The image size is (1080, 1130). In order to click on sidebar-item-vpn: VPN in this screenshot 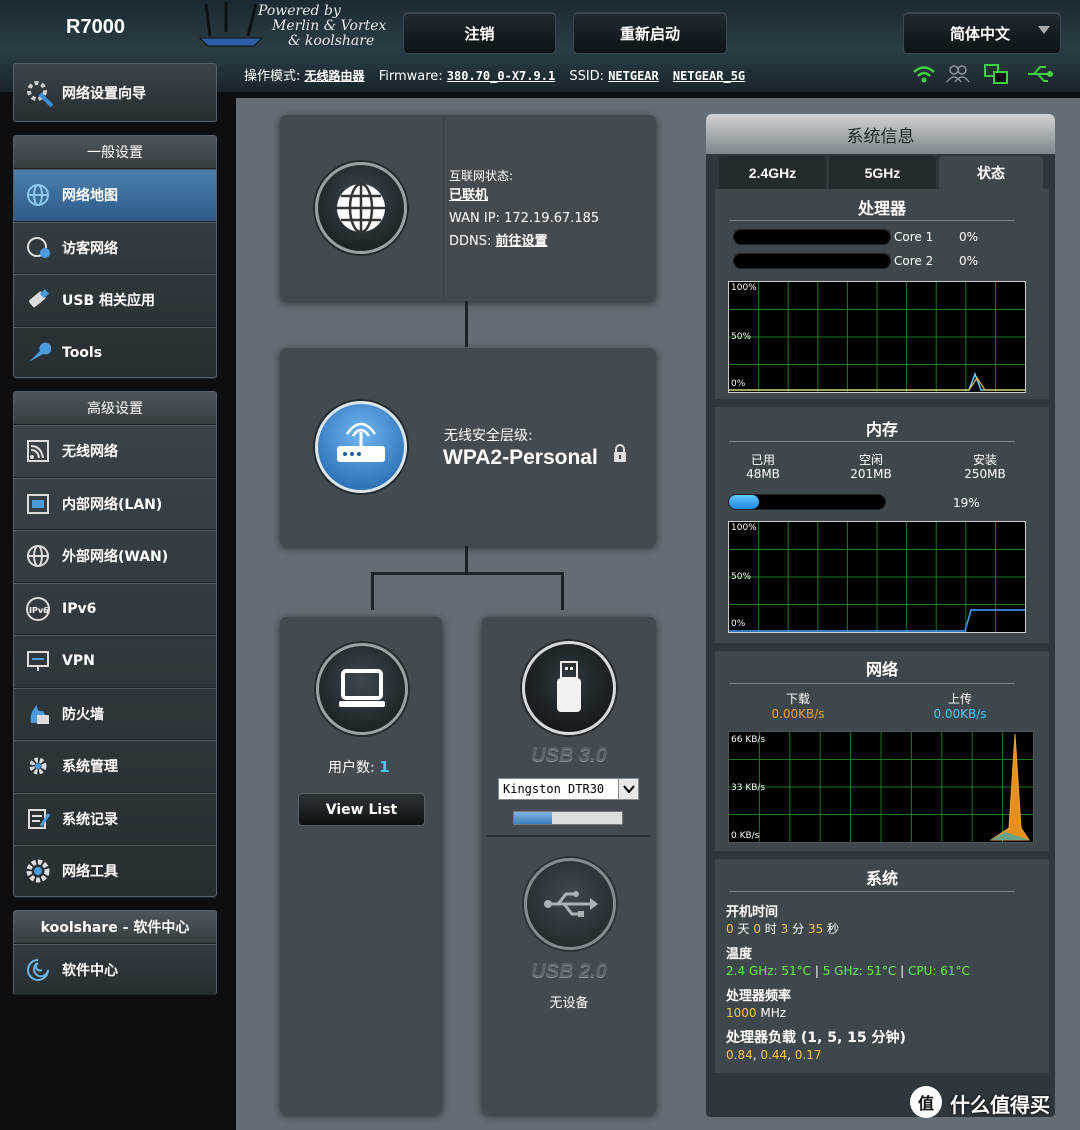, I will do `click(115, 661)`.